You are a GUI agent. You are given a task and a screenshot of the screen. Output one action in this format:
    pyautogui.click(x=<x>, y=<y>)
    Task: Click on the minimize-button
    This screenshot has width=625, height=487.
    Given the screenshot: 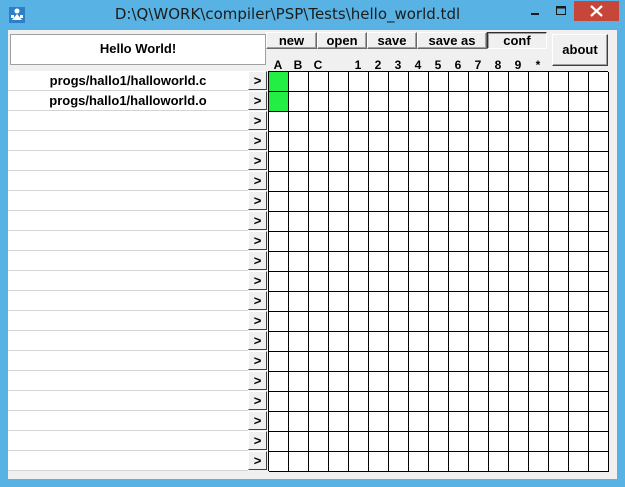 What is the action you would take?
    pyautogui.click(x=535, y=11)
    